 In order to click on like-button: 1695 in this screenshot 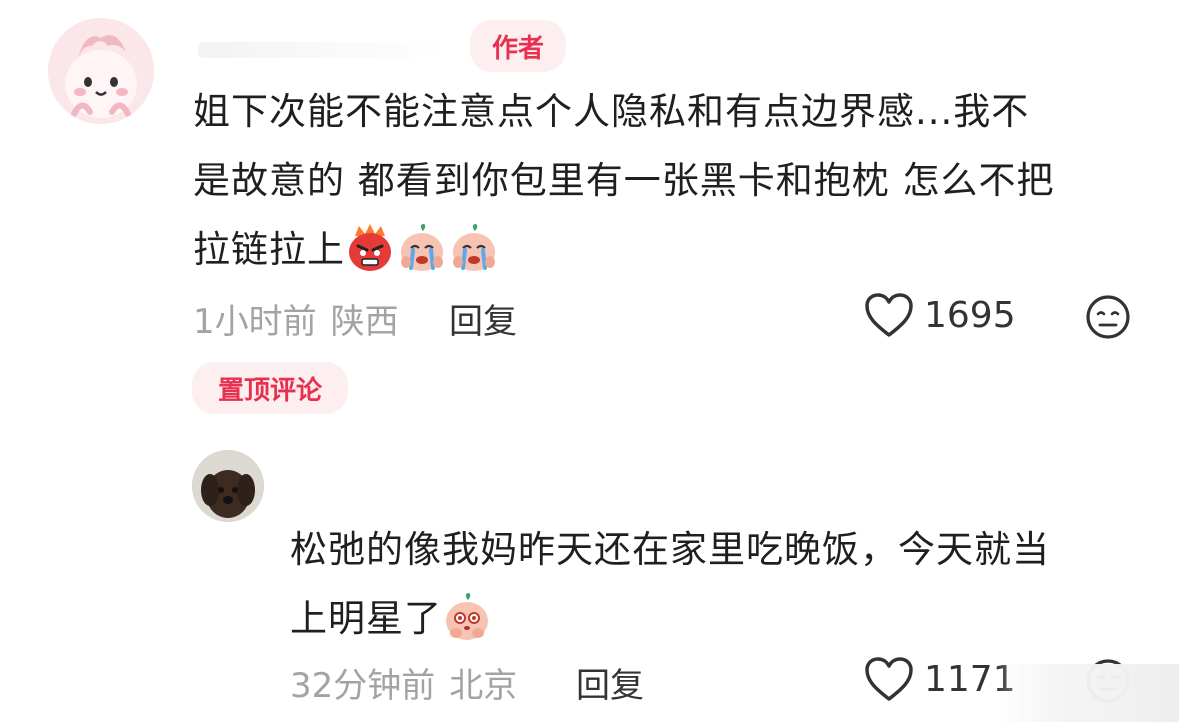, I will do `click(940, 315)`.